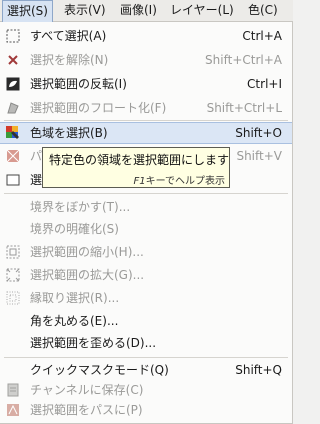 Image resolution: width=320 pixels, height=424 pixels. I want to click on tooltip-text: 特定色の領域を選択範囲にします, so click(139, 160).